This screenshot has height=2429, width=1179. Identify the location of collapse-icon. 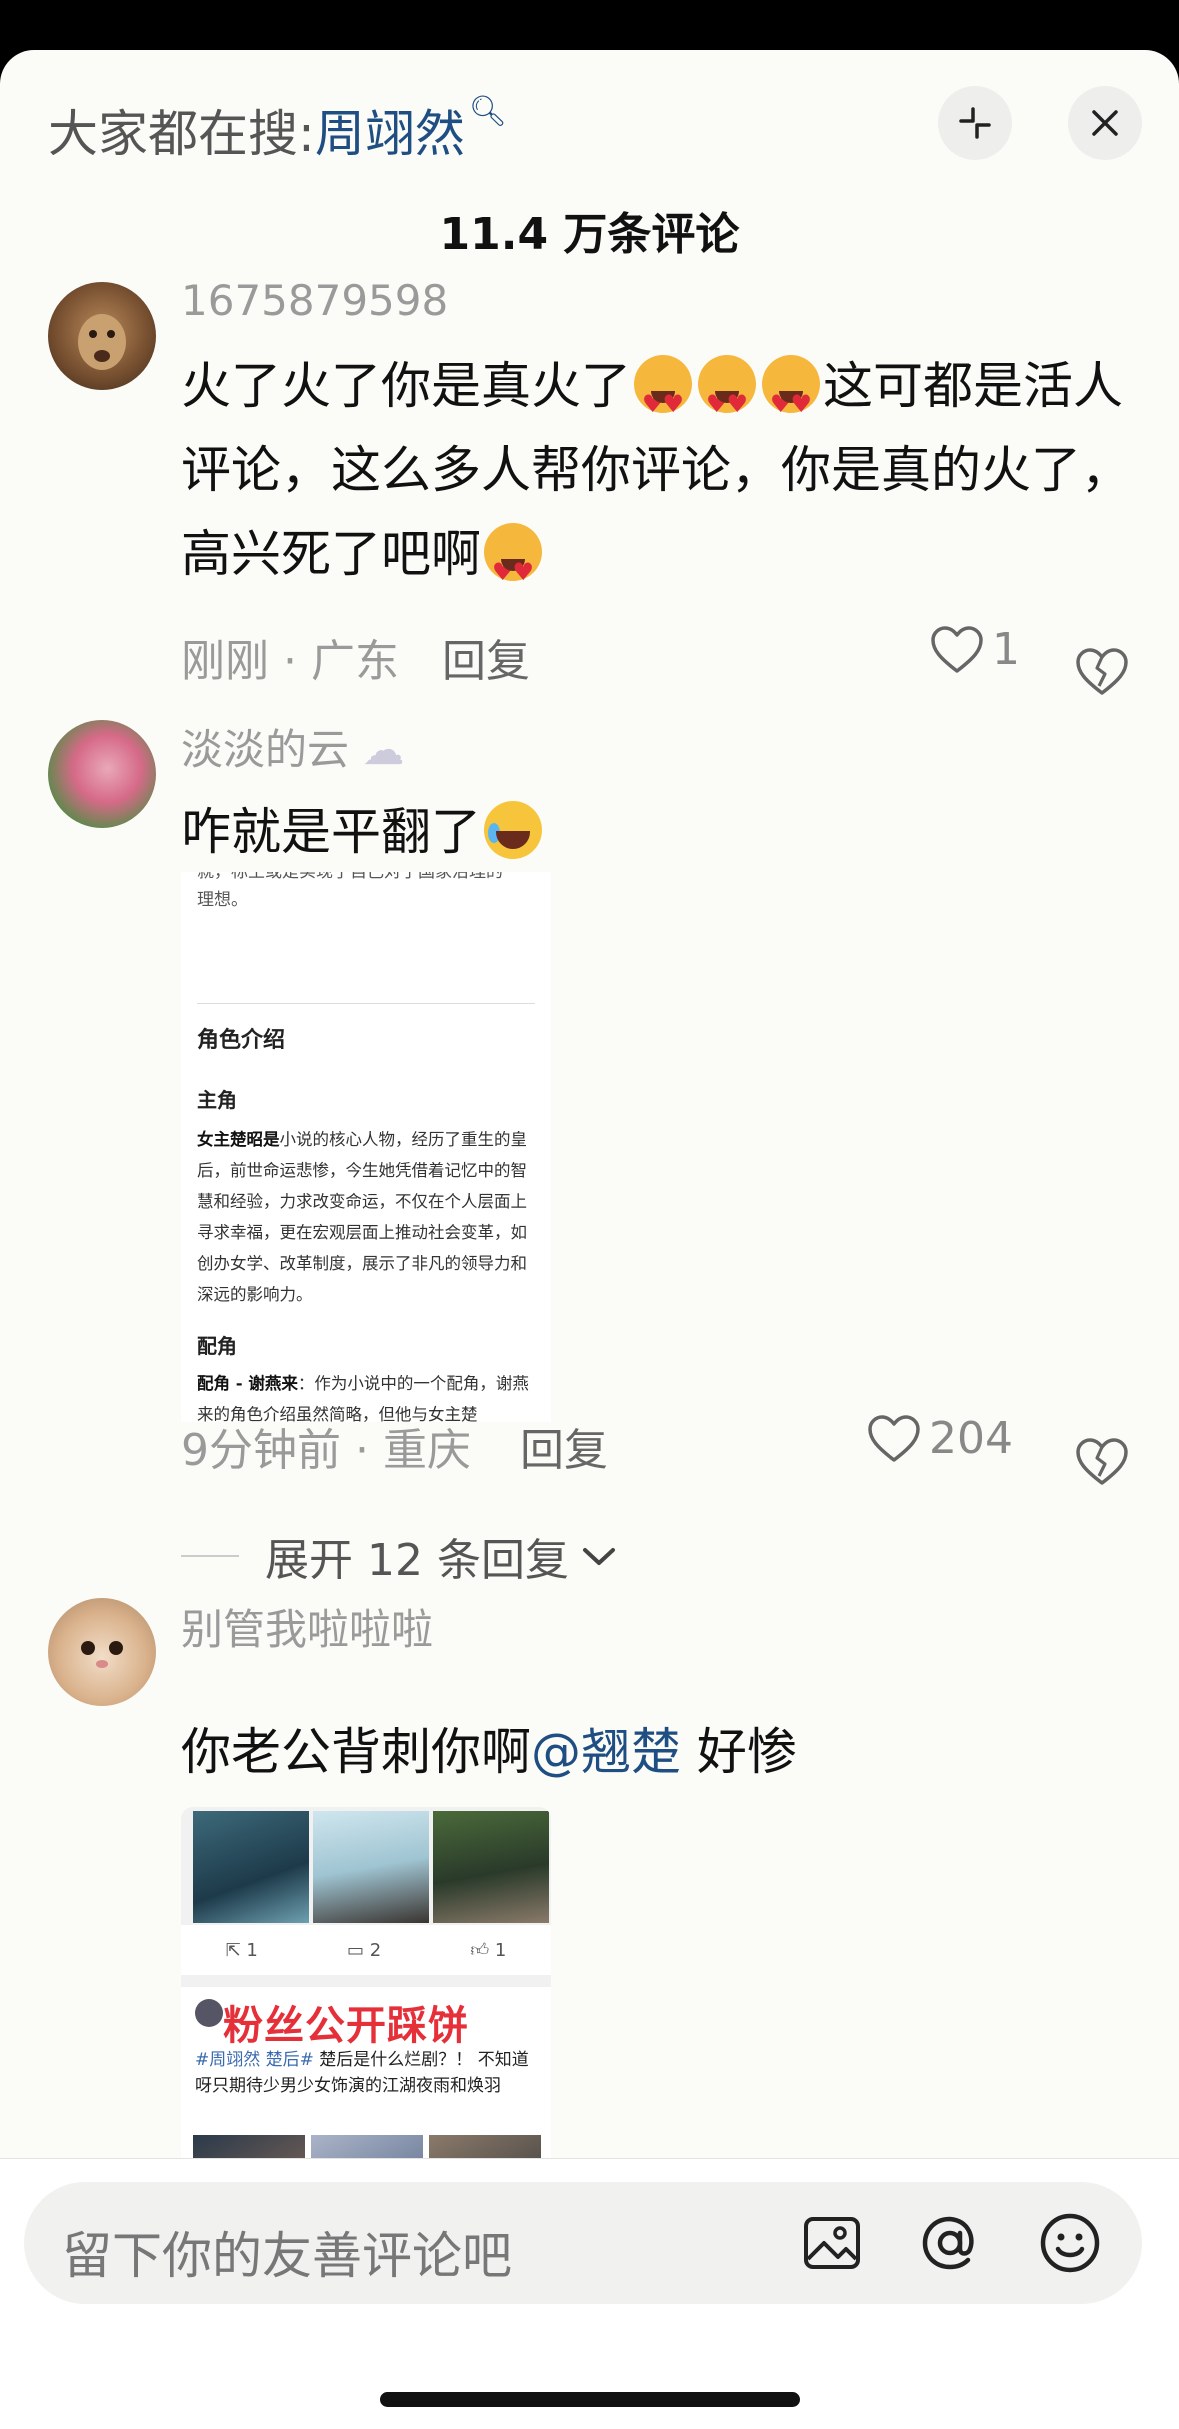
(975, 123).